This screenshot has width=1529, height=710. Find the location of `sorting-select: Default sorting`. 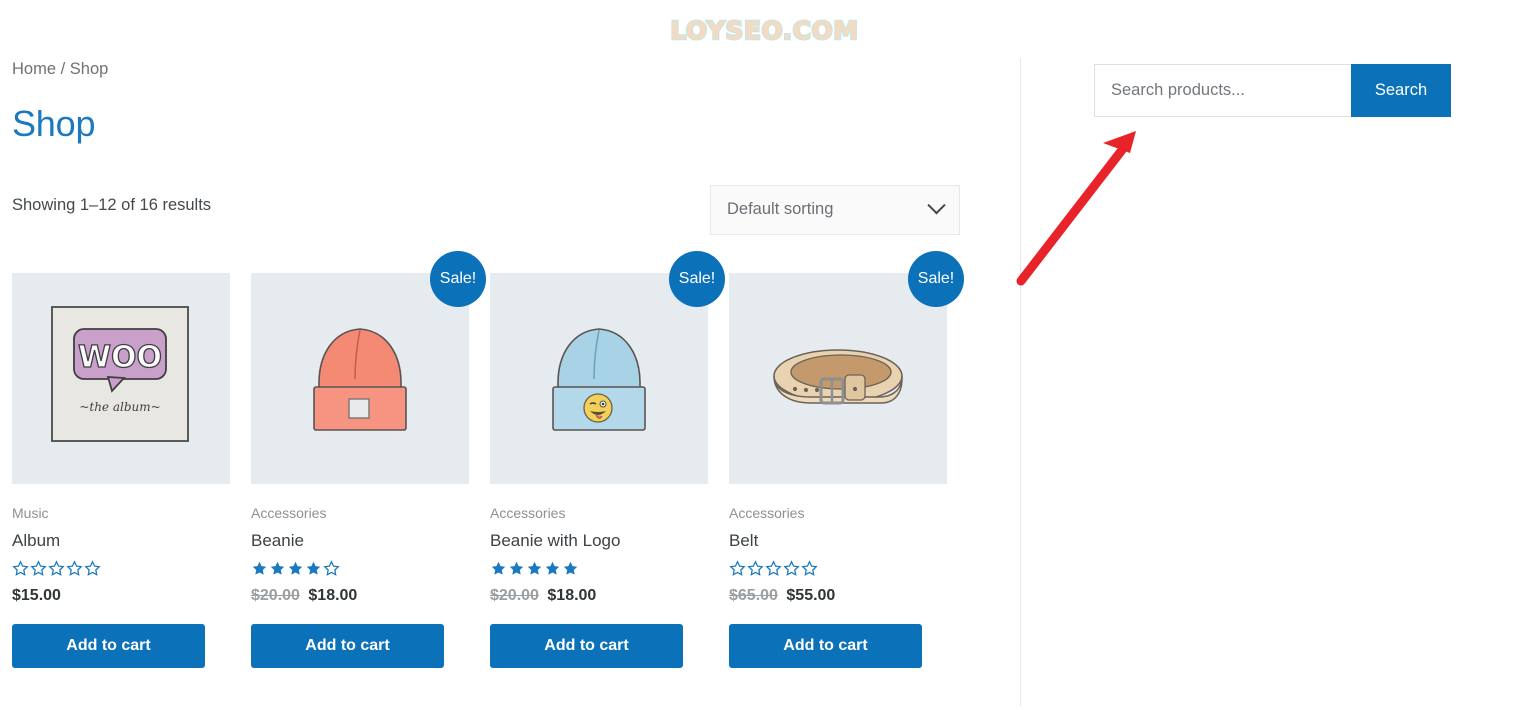

sorting-select: Default sorting is located at coordinates (835, 209).